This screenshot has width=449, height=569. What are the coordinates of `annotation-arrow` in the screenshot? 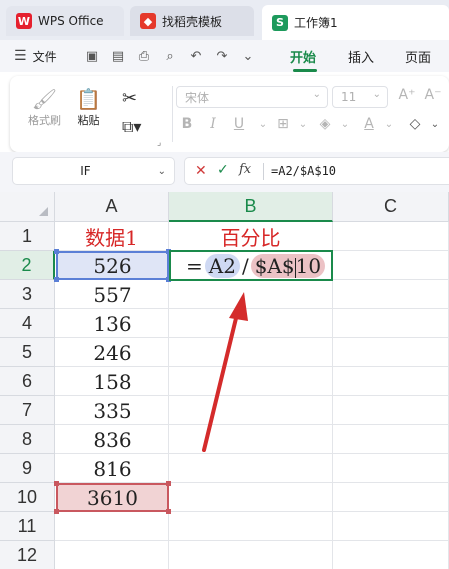 It's located at (225, 372).